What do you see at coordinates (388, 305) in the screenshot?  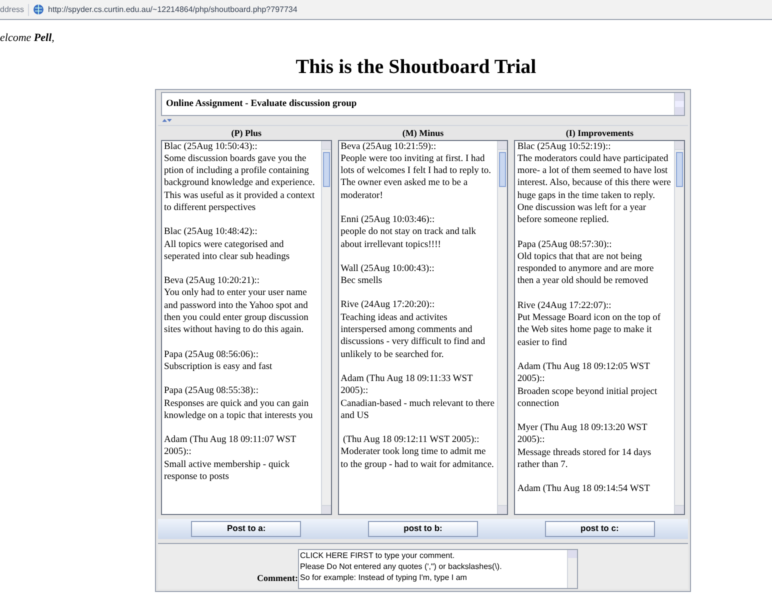 I see `post-author: Rive (24Aug 17:20:20)::` at bounding box center [388, 305].